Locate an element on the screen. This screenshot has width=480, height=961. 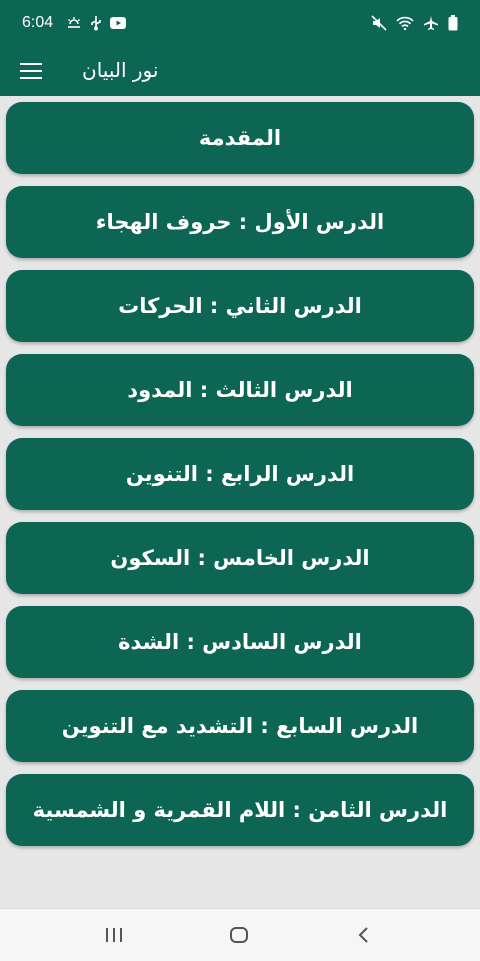
lesson-label: الدرس الثالث : المدود is located at coordinates (240, 390).